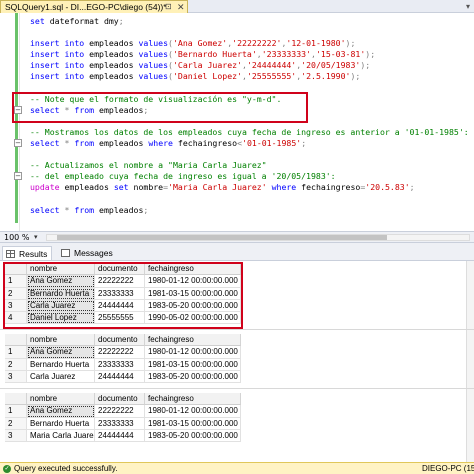 This screenshot has height=474, width=474. What do you see at coordinates (61, 377) in the screenshot?
I see `table-cell: Carla Juarez` at bounding box center [61, 377].